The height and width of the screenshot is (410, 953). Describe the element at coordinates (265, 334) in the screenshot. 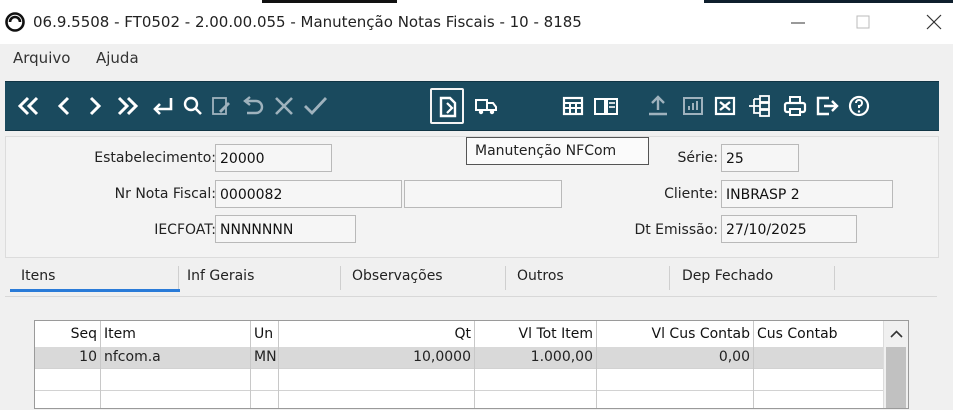

I see `column-header-un: Un` at that location.